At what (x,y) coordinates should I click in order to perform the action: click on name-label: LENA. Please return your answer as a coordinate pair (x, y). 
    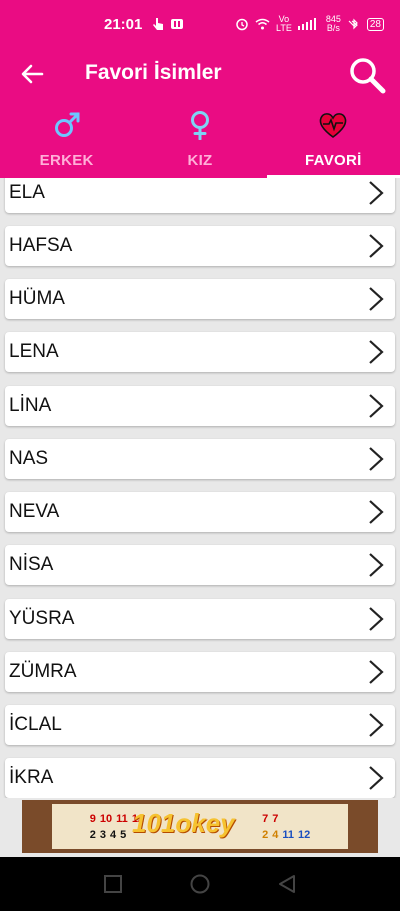
    Looking at the image, I should click on (34, 351).